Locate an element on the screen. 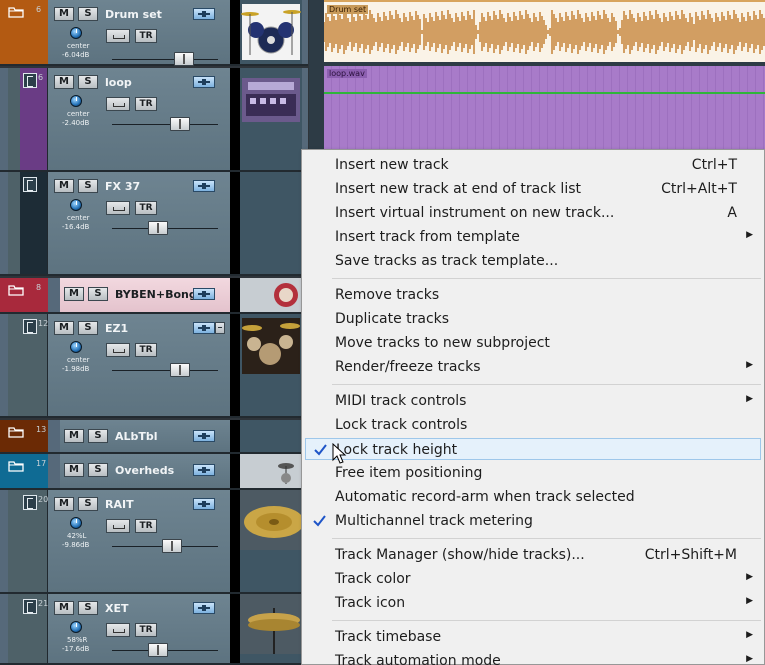 This screenshot has width=765, height=665. drum-set-item: Drum set is located at coordinates (544, 31).